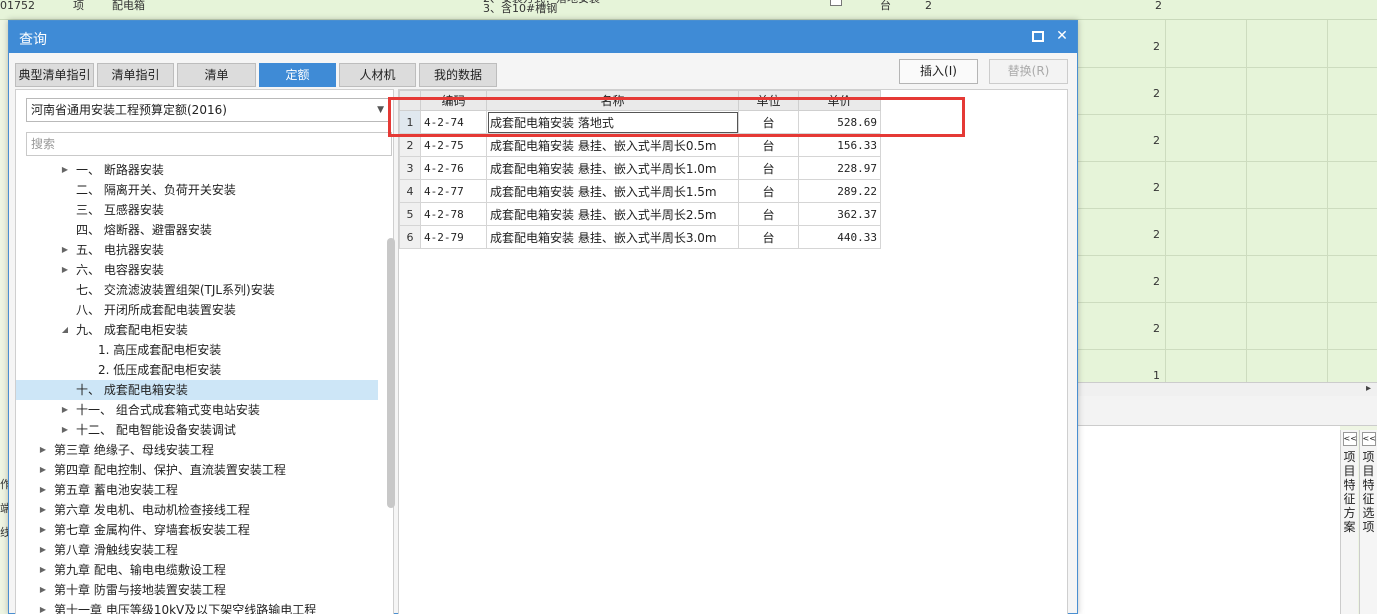  What do you see at coordinates (391, 373) in the screenshot?
I see `tree-scrollbar` at bounding box center [391, 373].